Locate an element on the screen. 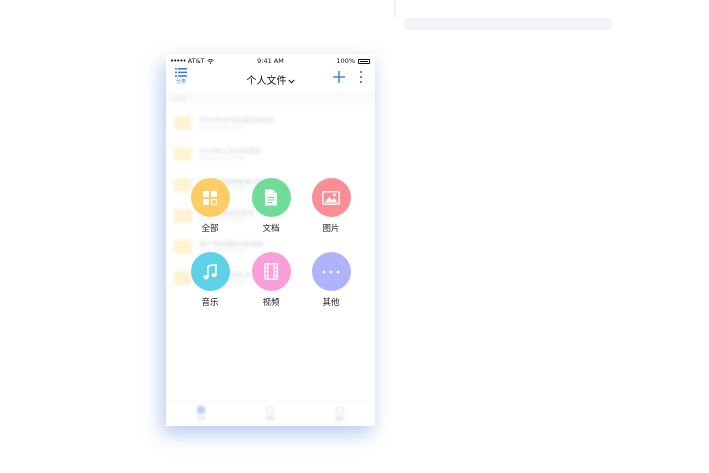 The image size is (709, 473). category-label: 图片 is located at coordinates (331, 229).